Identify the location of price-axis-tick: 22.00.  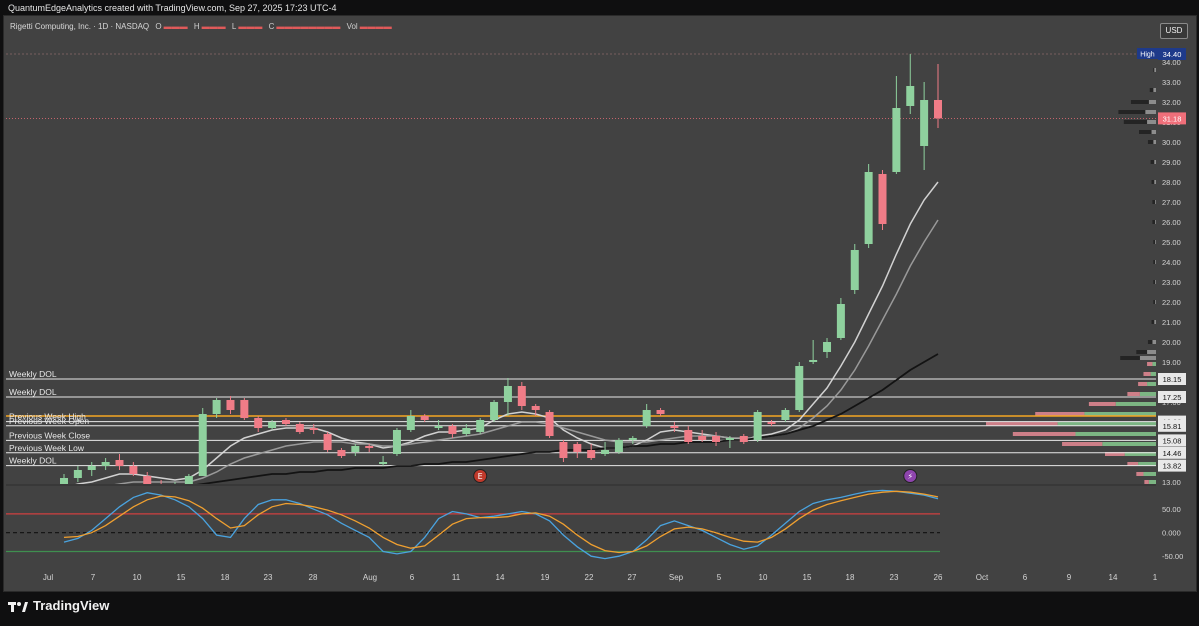
(1171, 302).